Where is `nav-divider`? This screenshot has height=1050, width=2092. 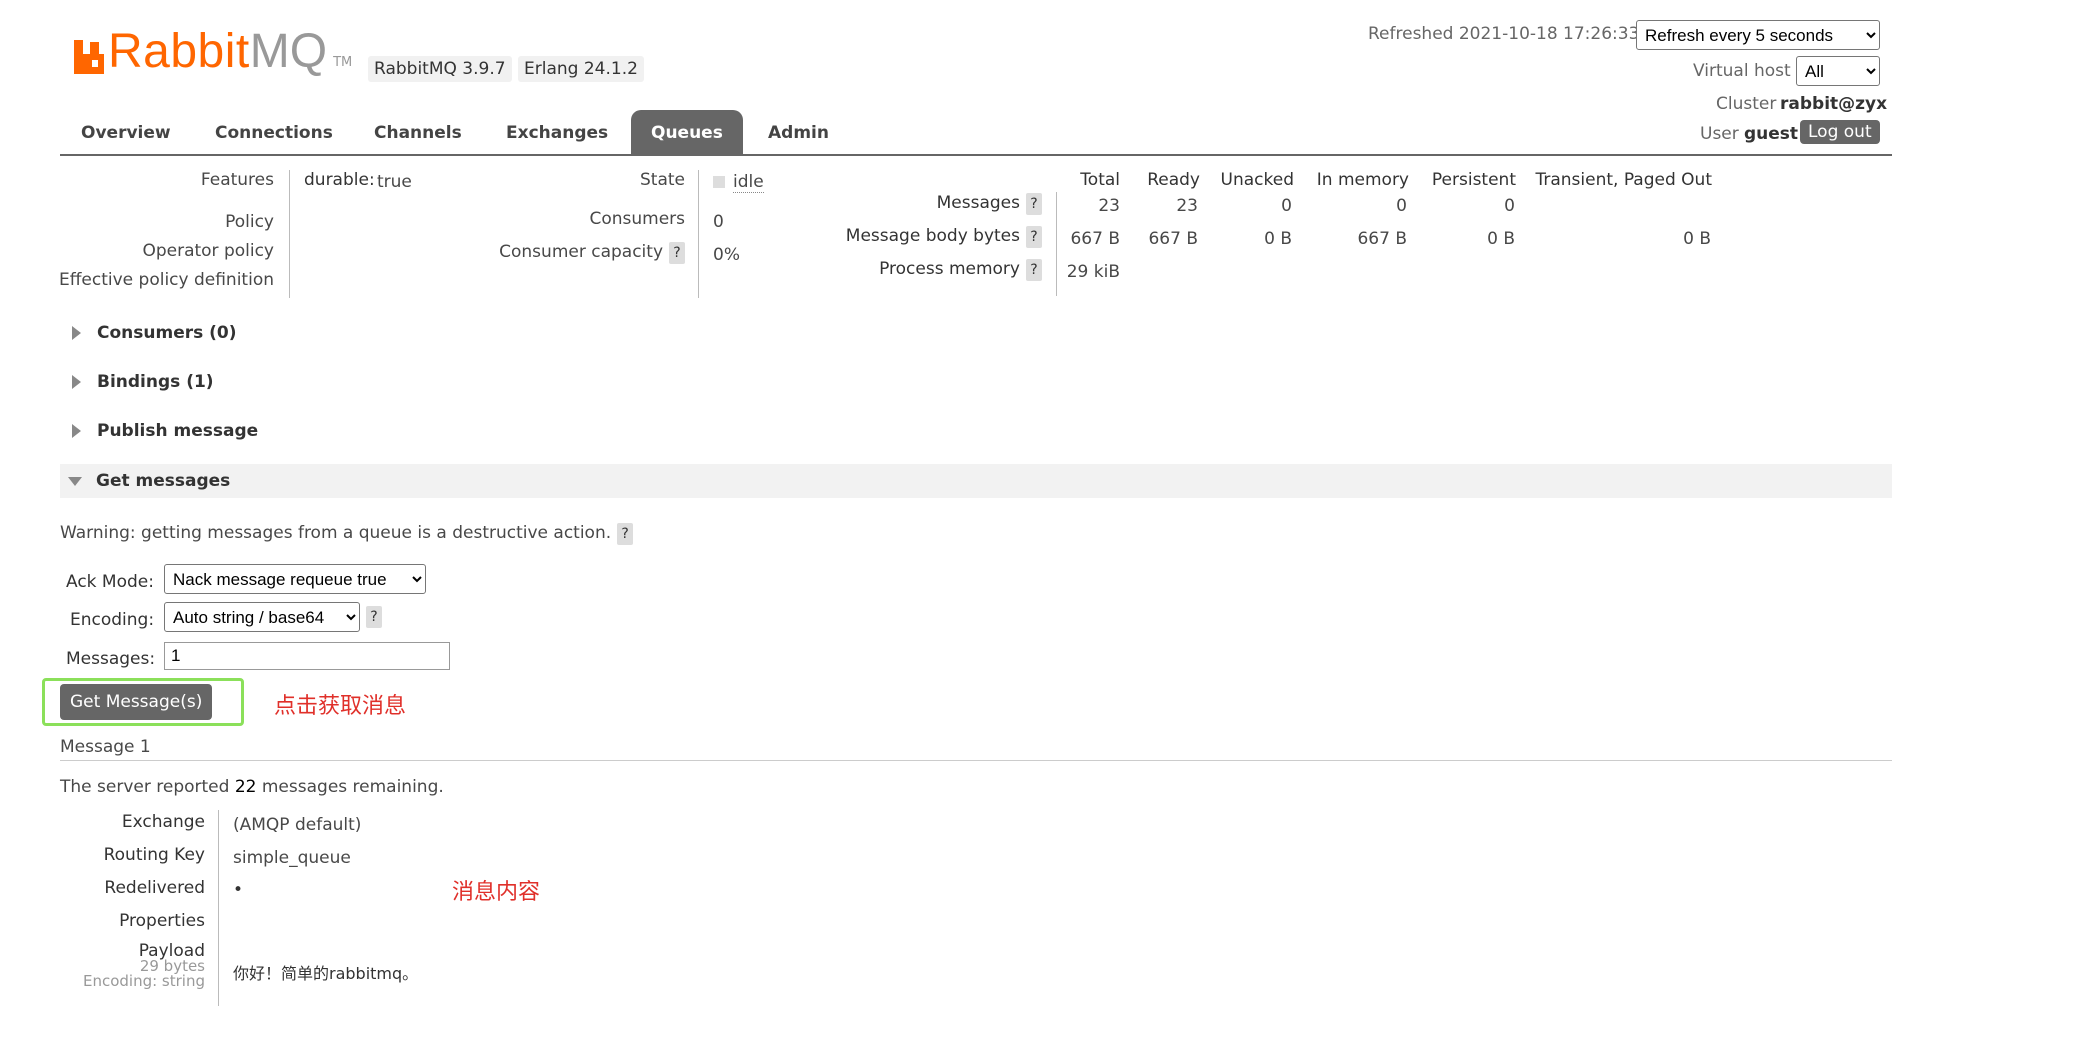 nav-divider is located at coordinates (976, 155).